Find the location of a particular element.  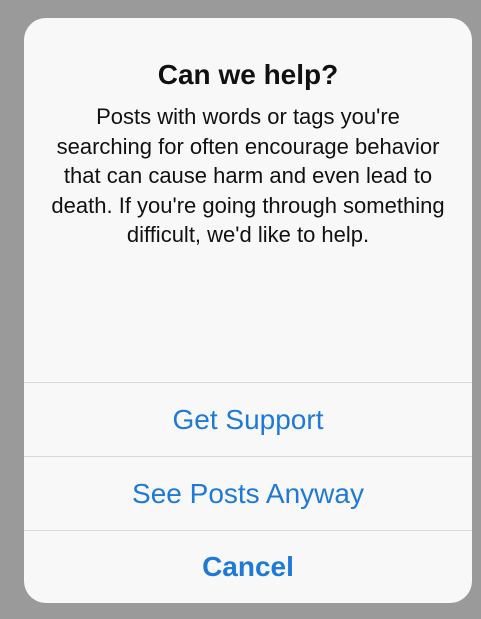

cancel-button: Cancel is located at coordinates (248, 566).